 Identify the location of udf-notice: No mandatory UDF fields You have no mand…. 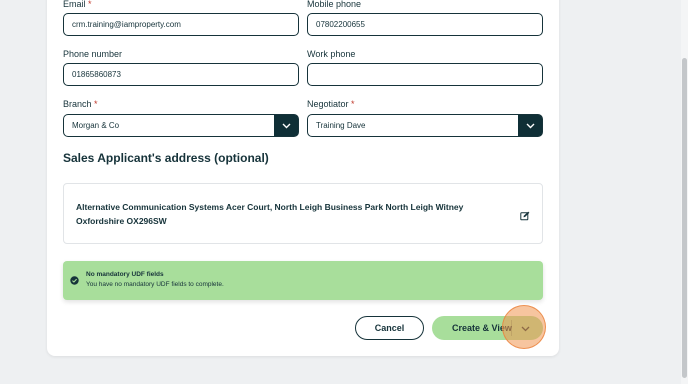
(303, 280).